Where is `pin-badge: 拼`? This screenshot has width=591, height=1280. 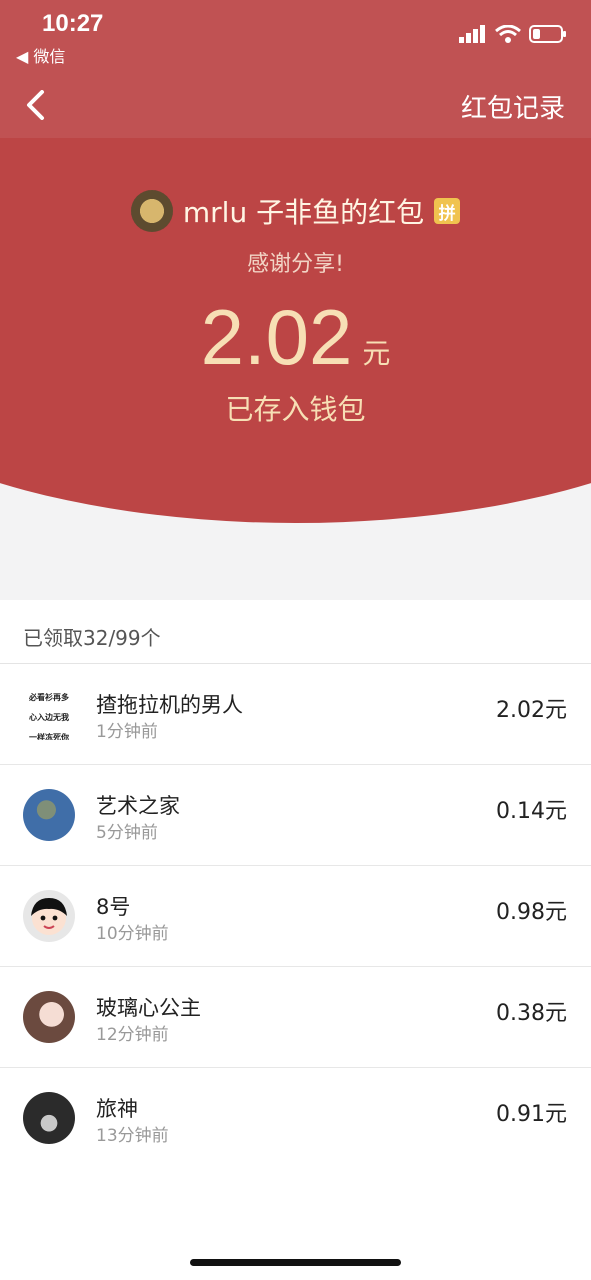 pin-badge: 拼 is located at coordinates (447, 211).